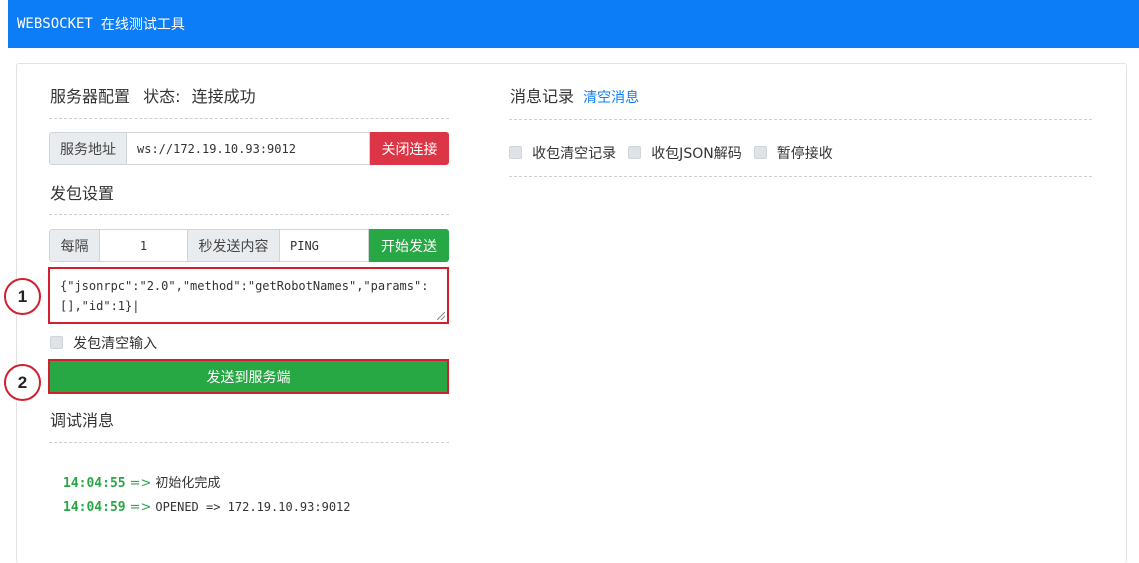  What do you see at coordinates (82, 193) in the screenshot?
I see `send-settings-title: 发包设置` at bounding box center [82, 193].